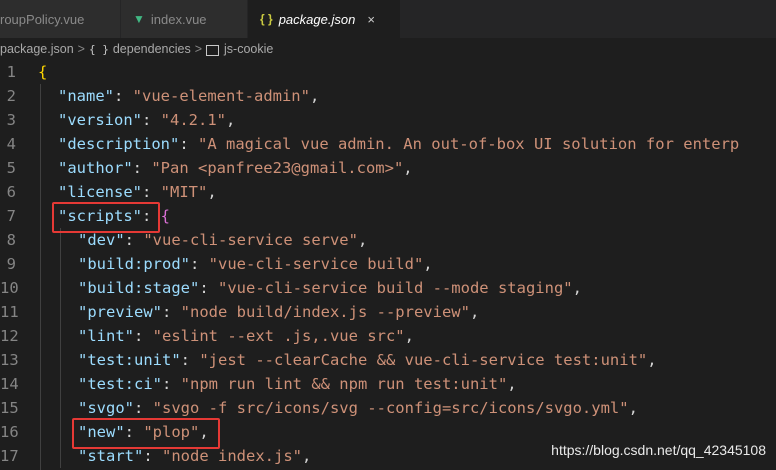 The height and width of the screenshot is (470, 776). What do you see at coordinates (9, 312) in the screenshot?
I see `line-number: 11` at bounding box center [9, 312].